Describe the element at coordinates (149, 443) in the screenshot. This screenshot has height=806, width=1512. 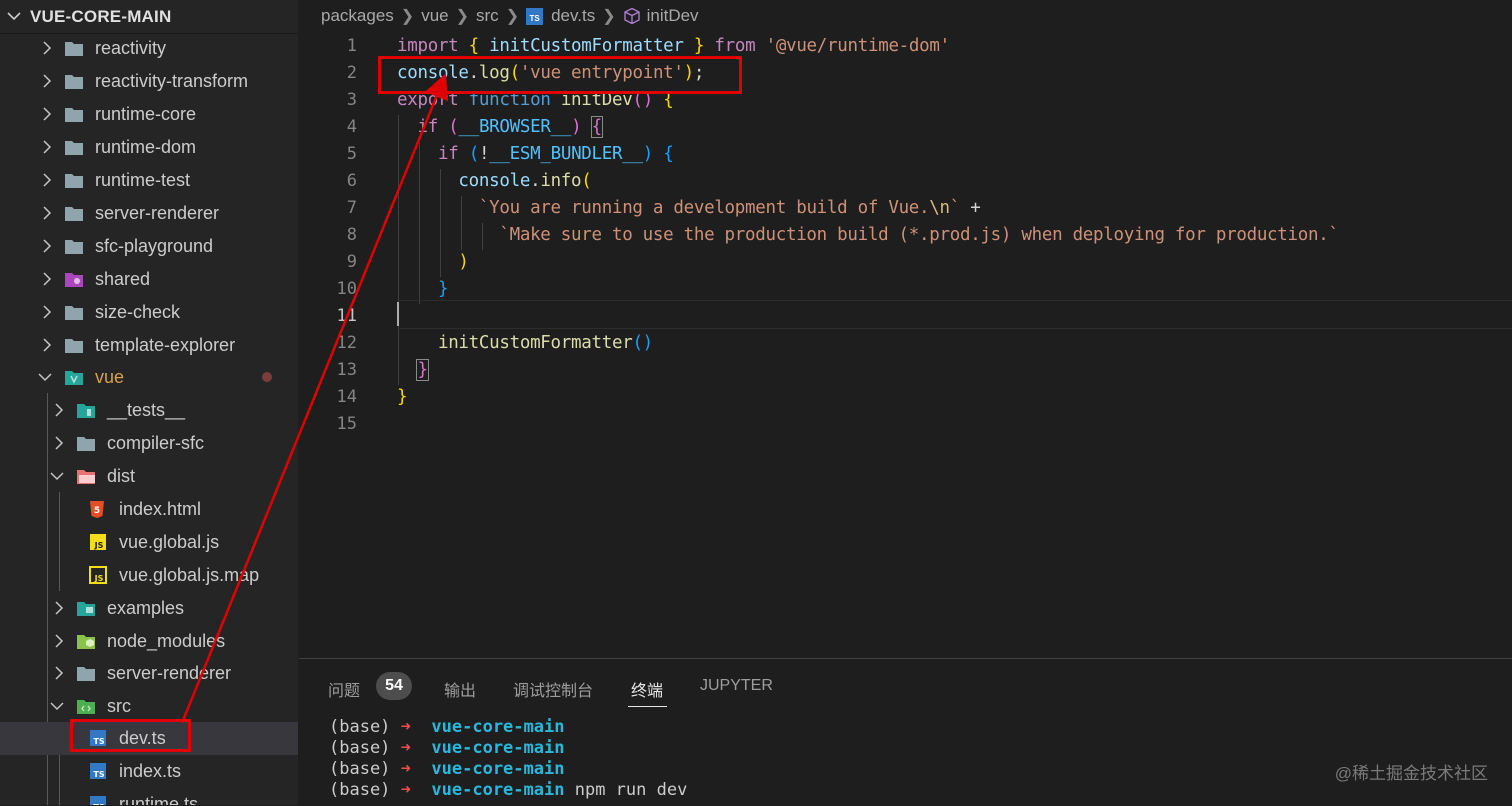
I see `tree-item-compiler-sfc: compiler-sfc` at that location.